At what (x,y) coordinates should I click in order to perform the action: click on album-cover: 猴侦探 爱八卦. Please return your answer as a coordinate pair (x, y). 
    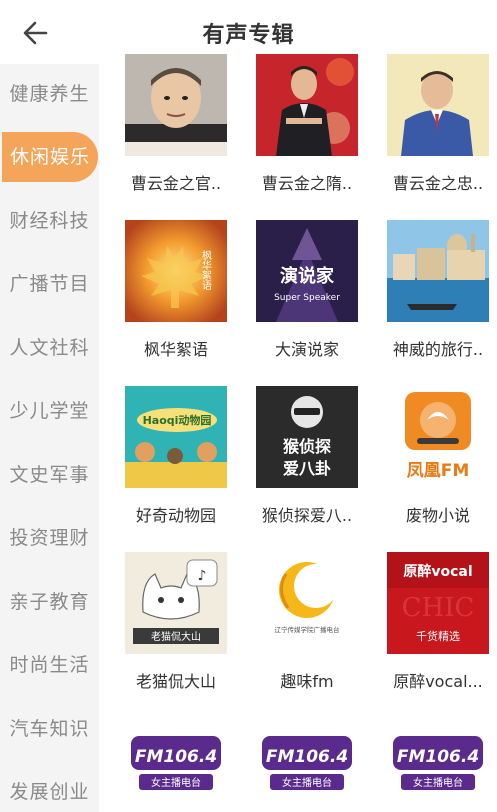
    Looking at the image, I should click on (307, 437).